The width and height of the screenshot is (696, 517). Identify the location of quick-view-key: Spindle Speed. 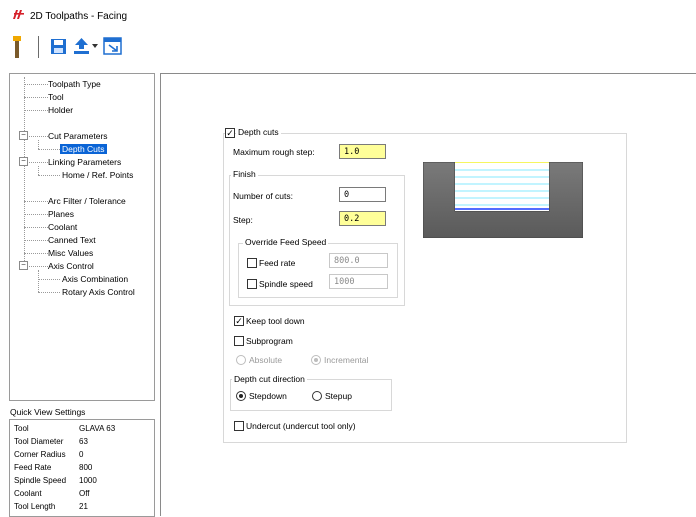
(40, 480).